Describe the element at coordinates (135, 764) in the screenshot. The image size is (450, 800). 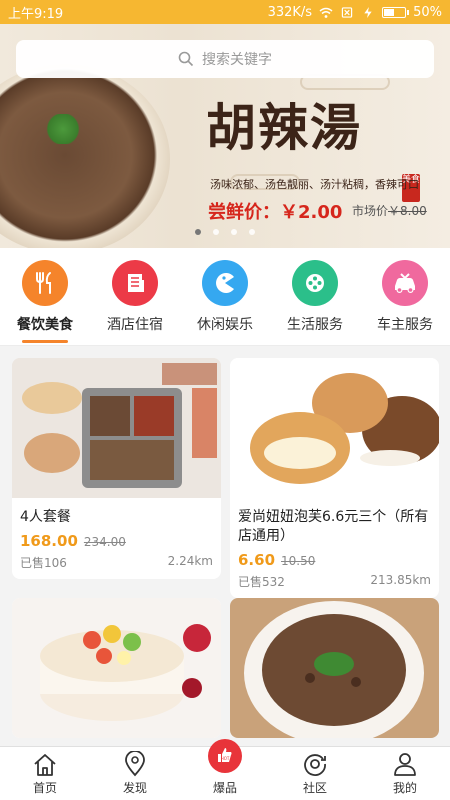
I see `location-pin-icon` at that location.